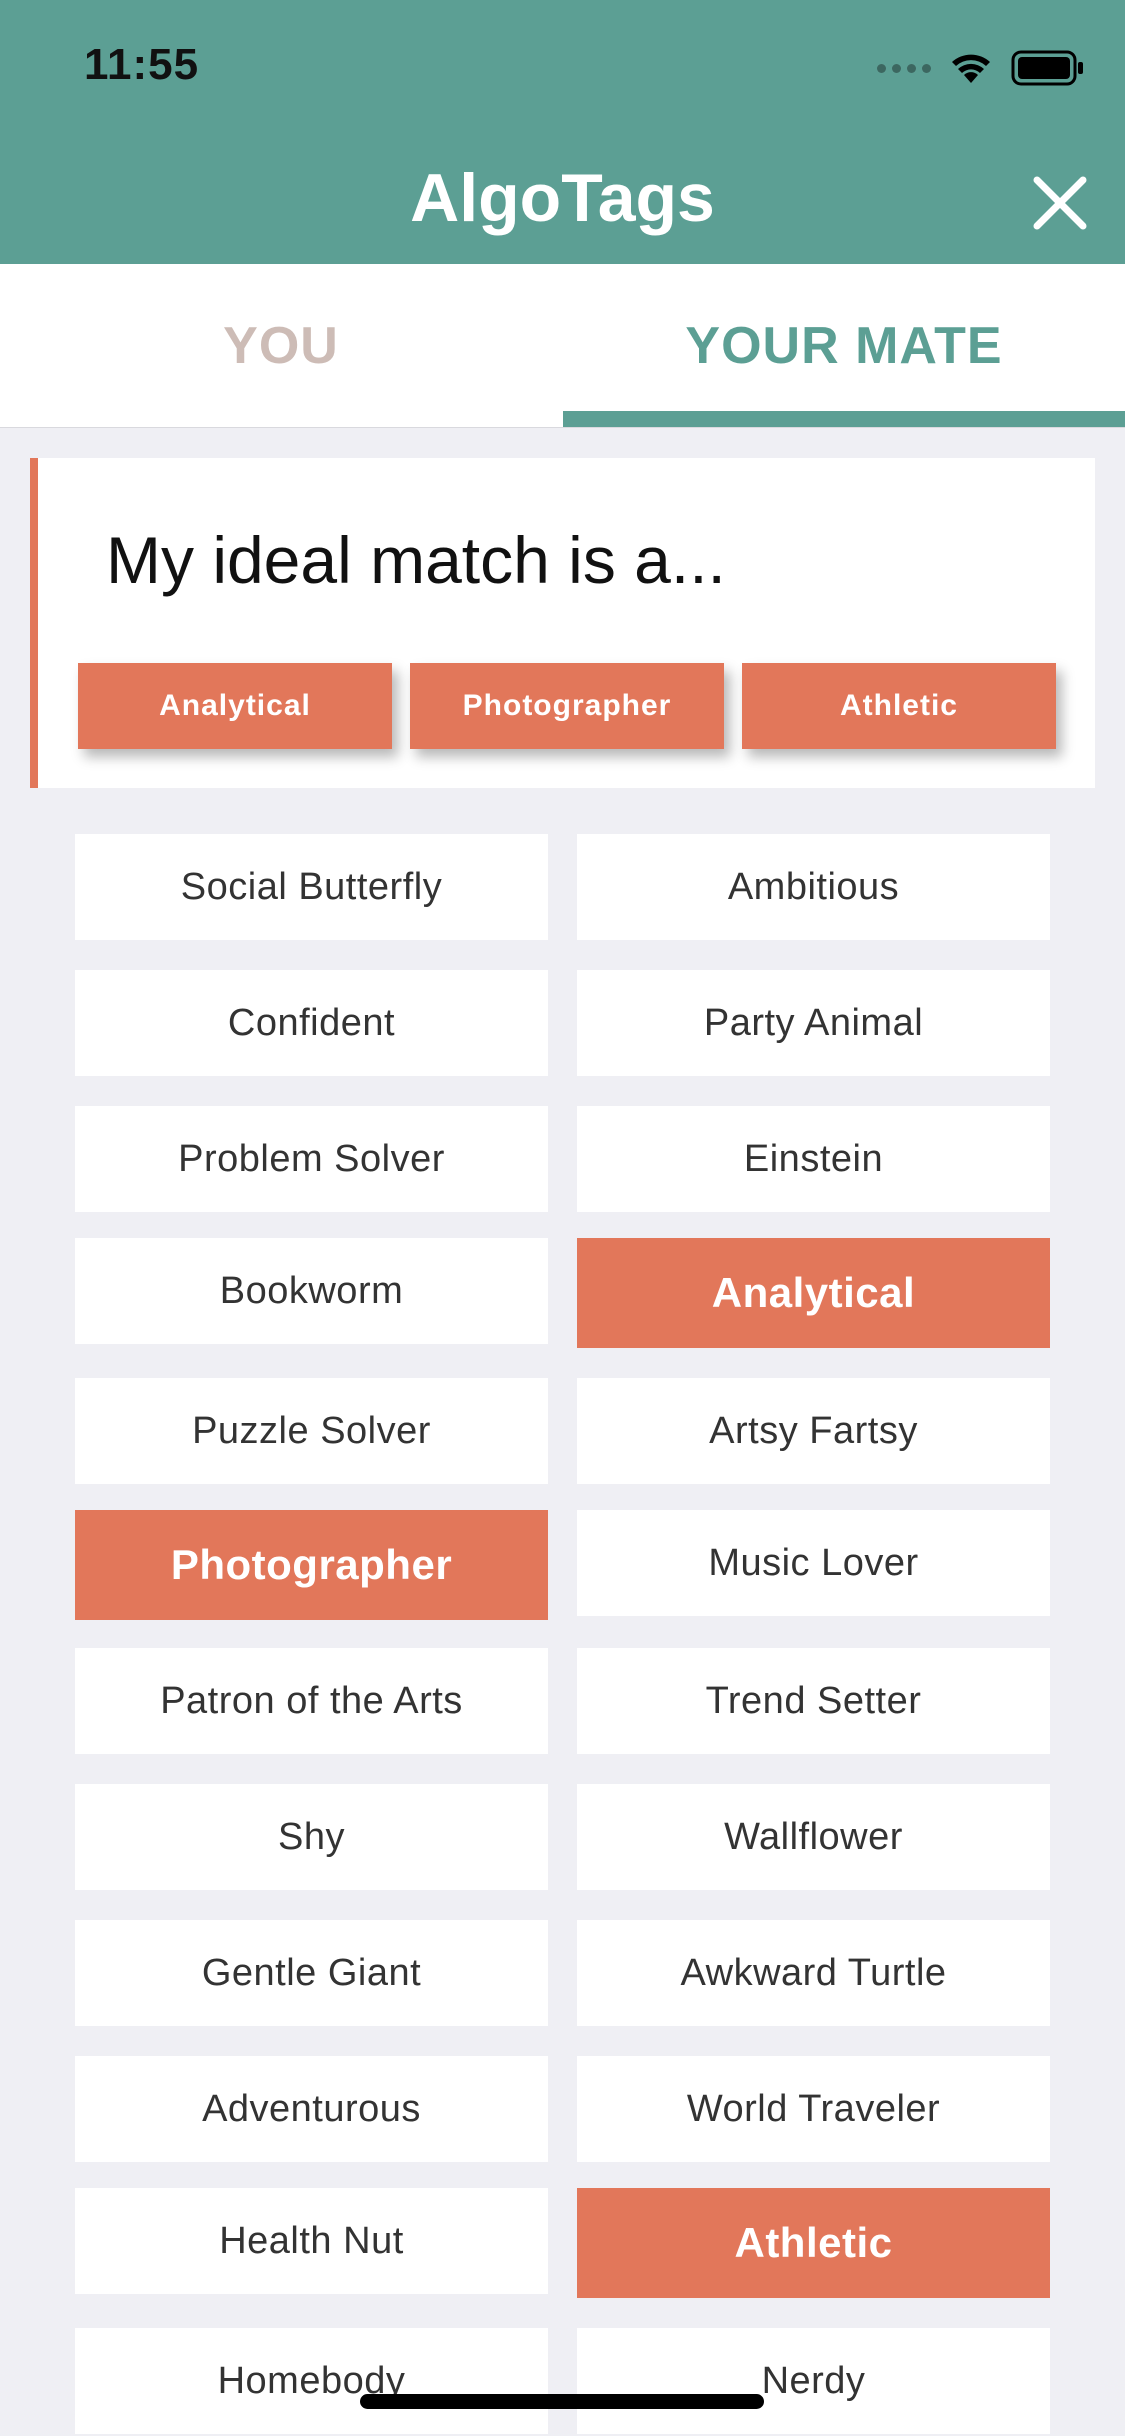 The width and height of the screenshot is (1125, 2436). What do you see at coordinates (311, 2381) in the screenshot?
I see `tag-option: Homebody` at bounding box center [311, 2381].